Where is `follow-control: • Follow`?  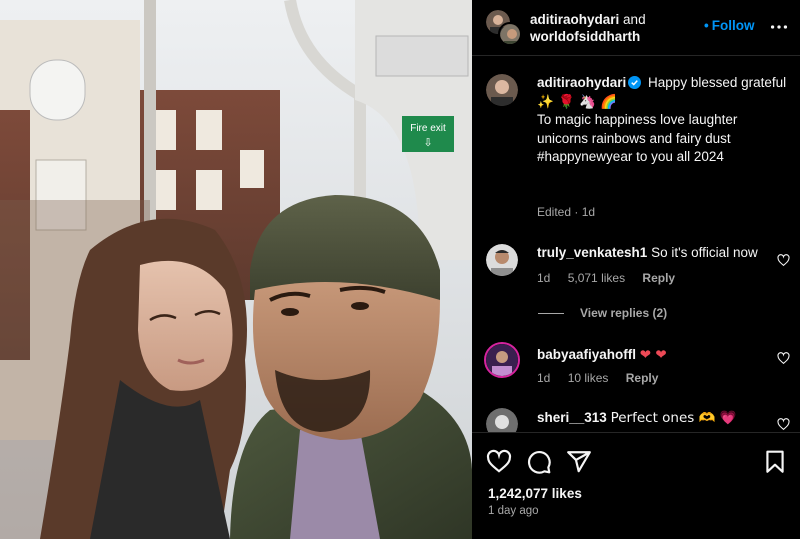 follow-control: • Follow is located at coordinates (729, 25).